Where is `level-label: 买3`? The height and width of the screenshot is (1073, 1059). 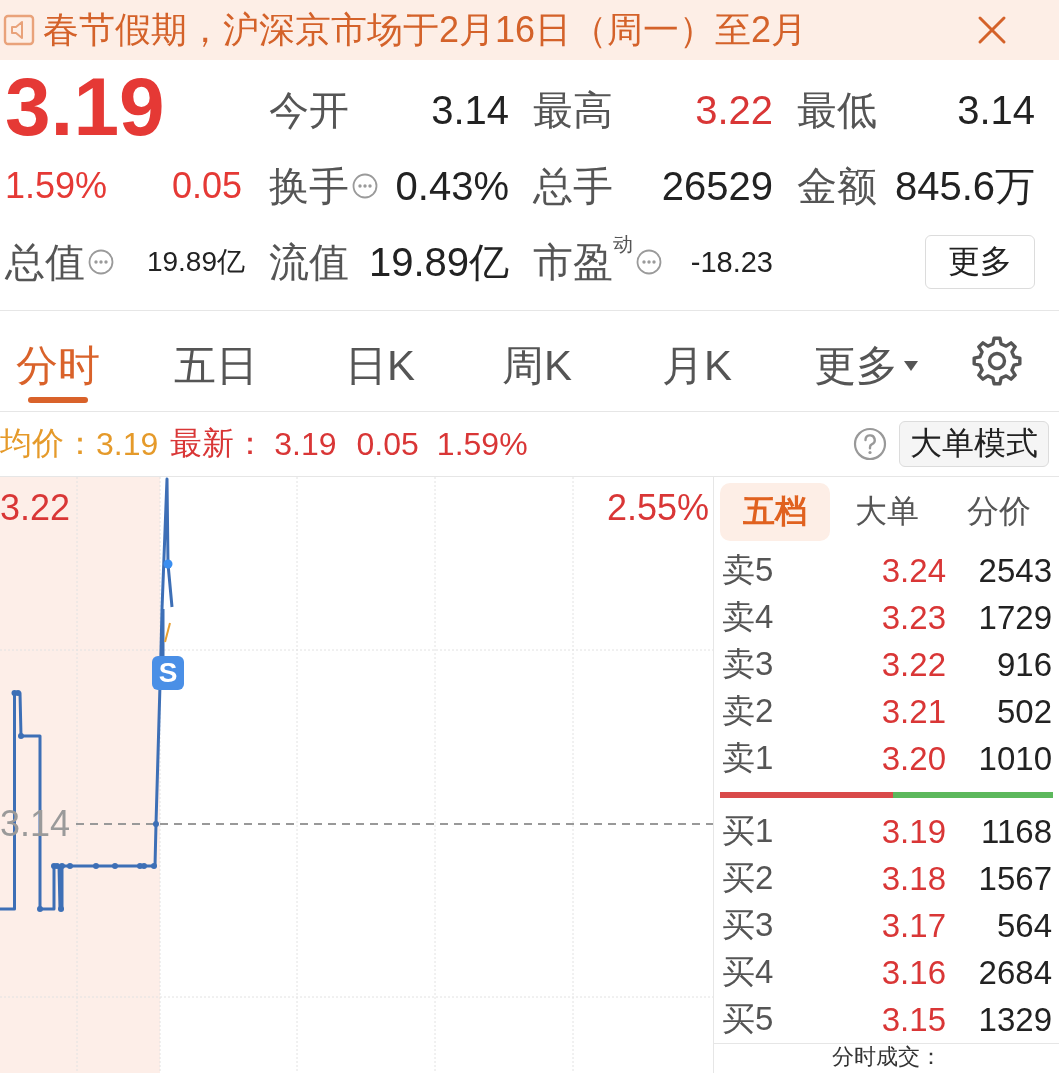 level-label: 买3 is located at coordinates (748, 925).